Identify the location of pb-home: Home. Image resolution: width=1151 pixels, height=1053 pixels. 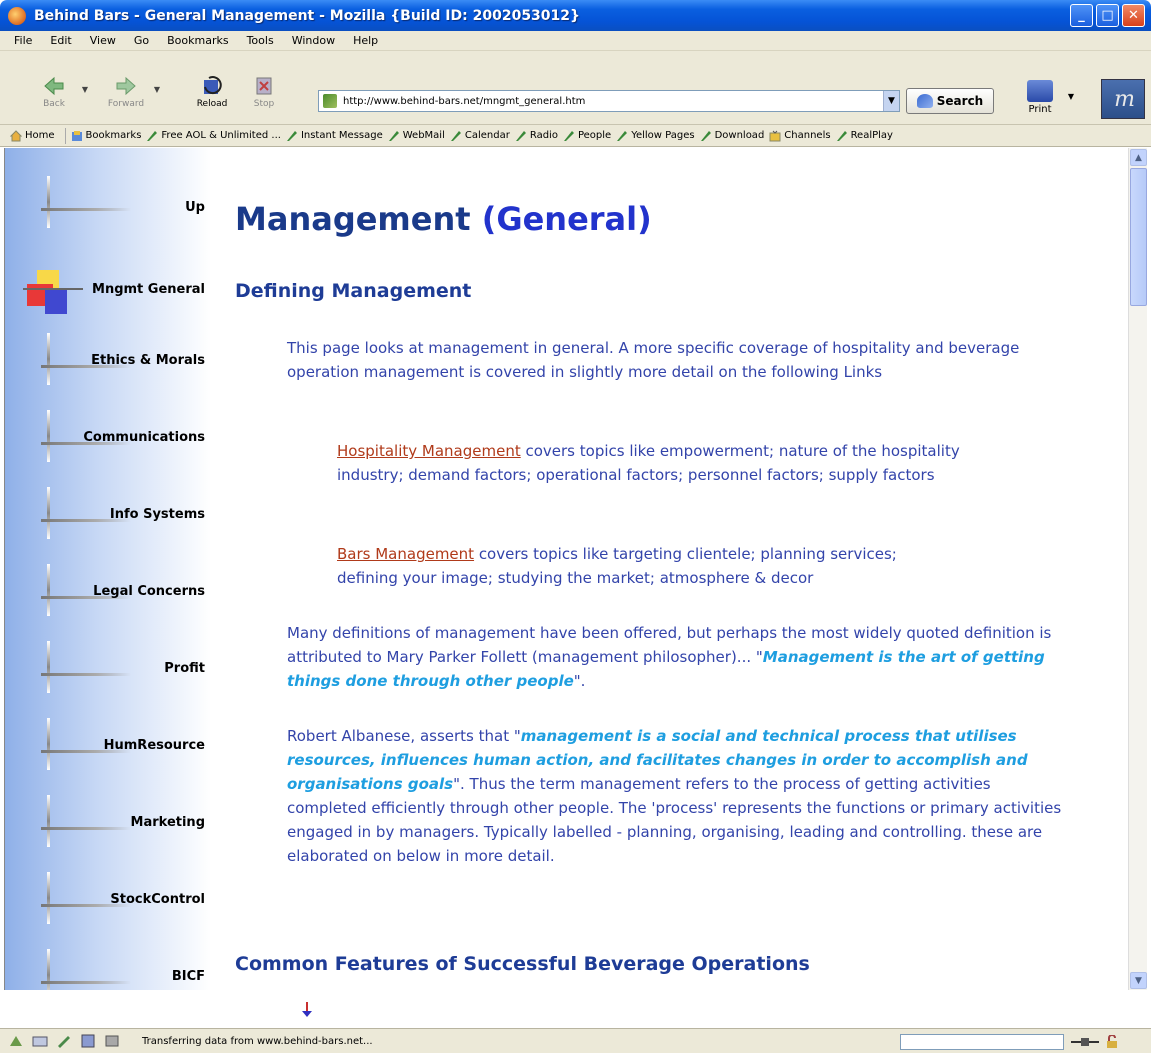
(32, 135).